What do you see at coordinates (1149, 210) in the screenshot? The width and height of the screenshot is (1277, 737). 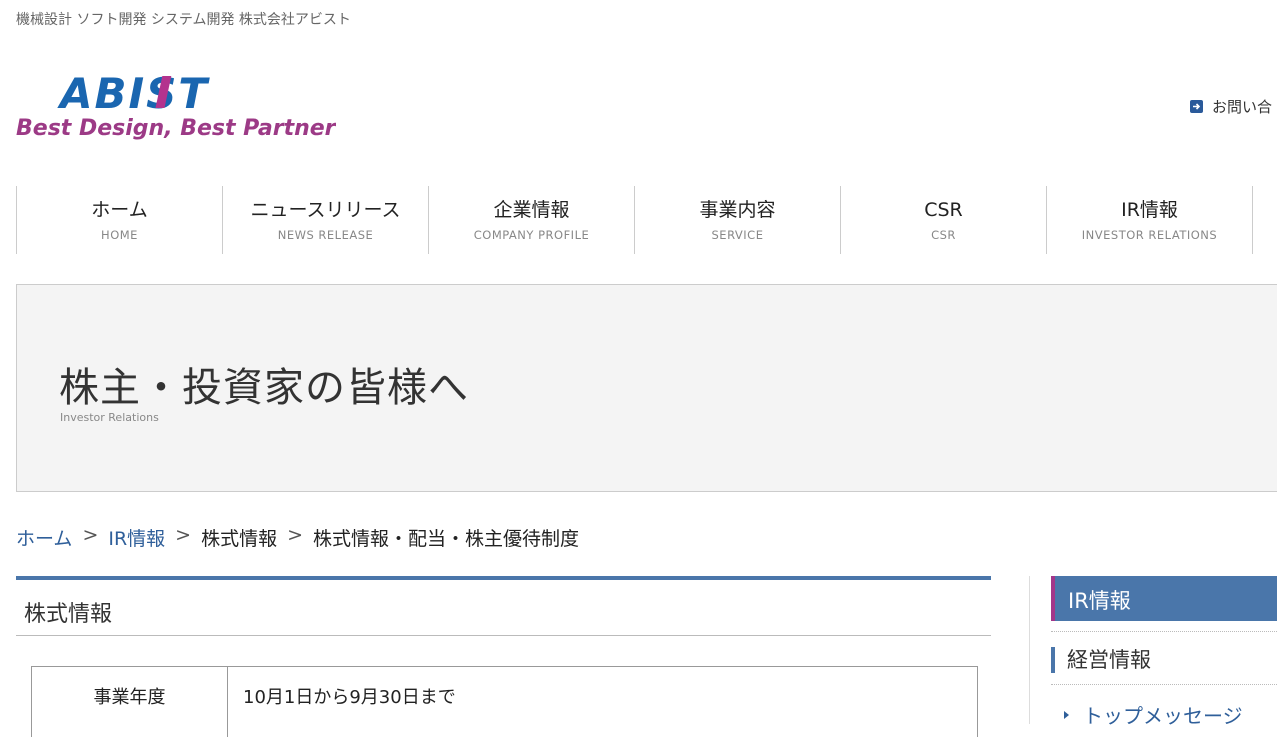 I see `nav-label: IR情報` at bounding box center [1149, 210].